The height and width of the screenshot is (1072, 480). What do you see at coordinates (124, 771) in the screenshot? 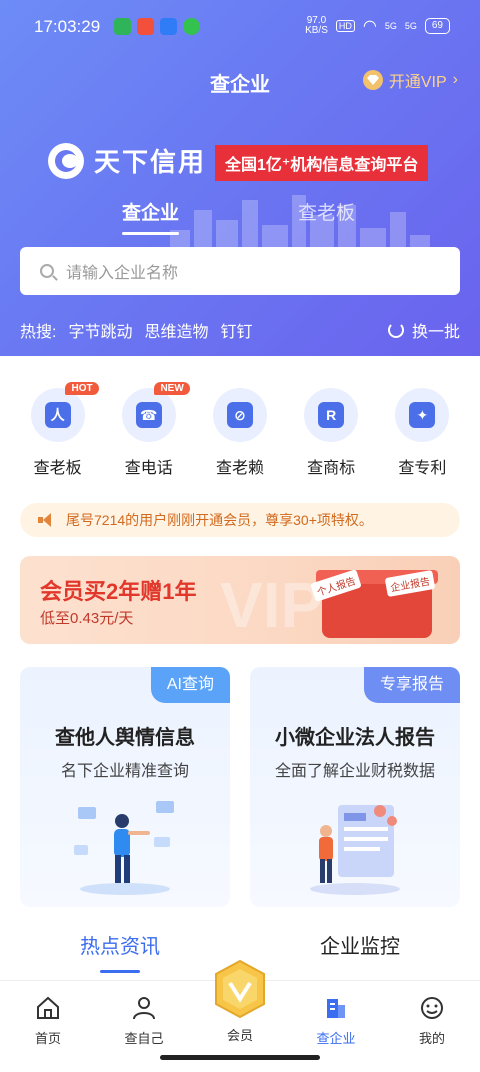
I see `card-subtitle: 名下企业精准查询` at bounding box center [124, 771].